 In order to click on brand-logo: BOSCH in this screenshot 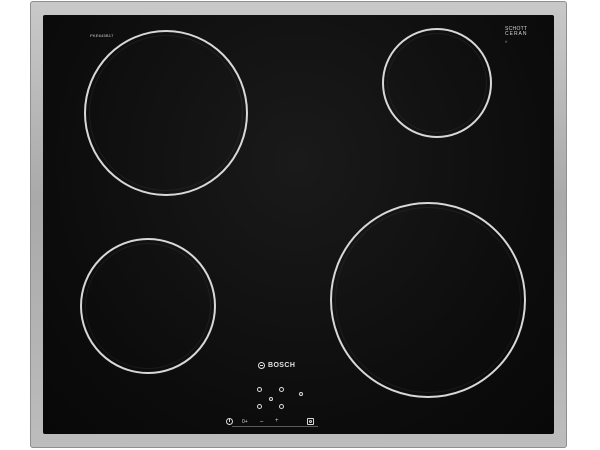, I will do `click(276, 365)`.